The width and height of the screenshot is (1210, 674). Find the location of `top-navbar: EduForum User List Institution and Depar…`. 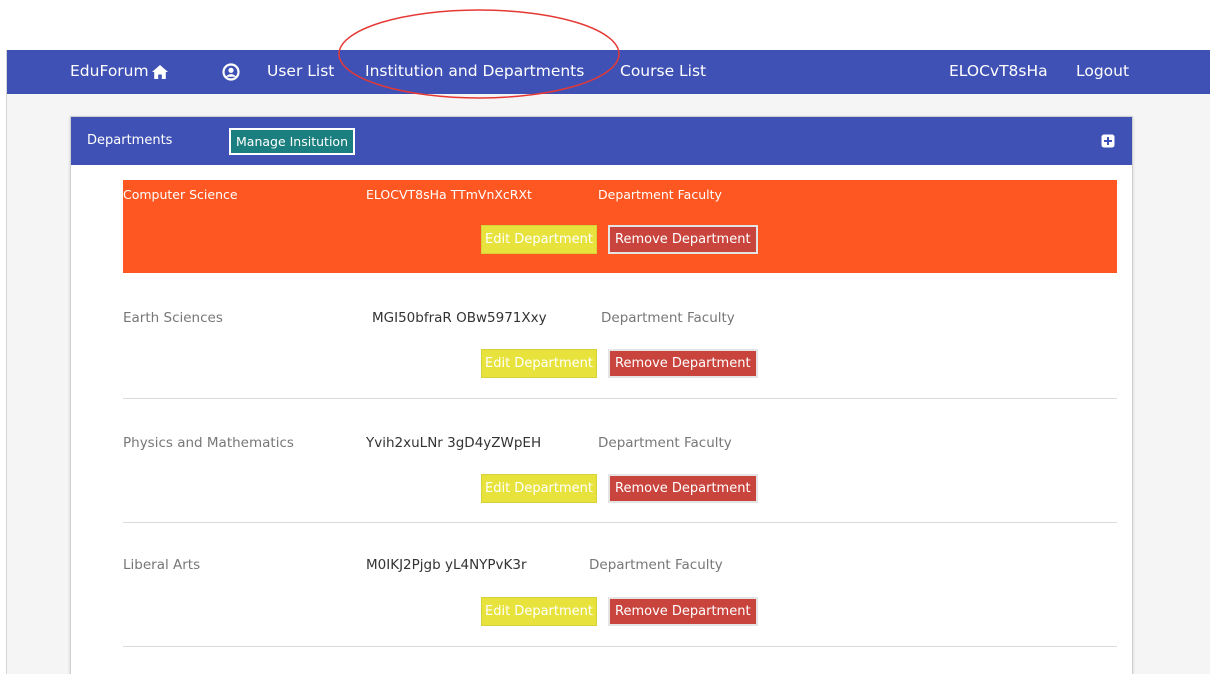

top-navbar: EduForum User List Institution and Depar… is located at coordinates (608, 72).